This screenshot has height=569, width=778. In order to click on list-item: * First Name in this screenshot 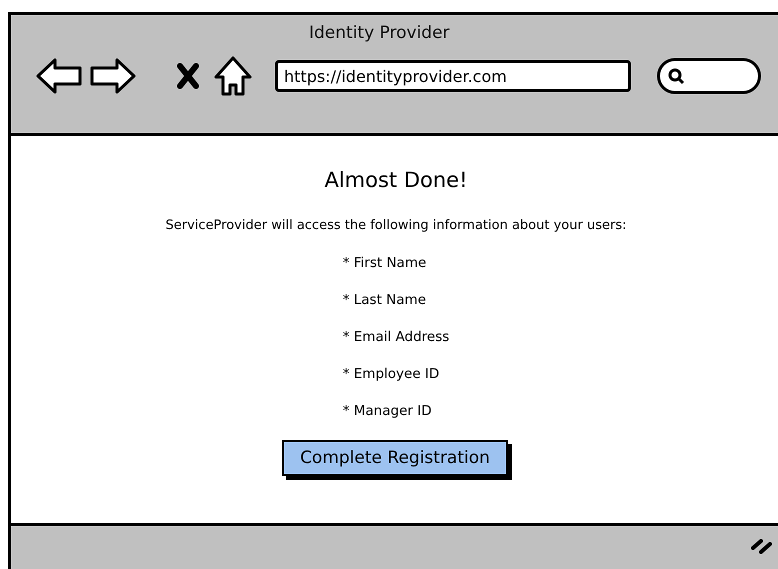, I will do `click(384, 263)`.